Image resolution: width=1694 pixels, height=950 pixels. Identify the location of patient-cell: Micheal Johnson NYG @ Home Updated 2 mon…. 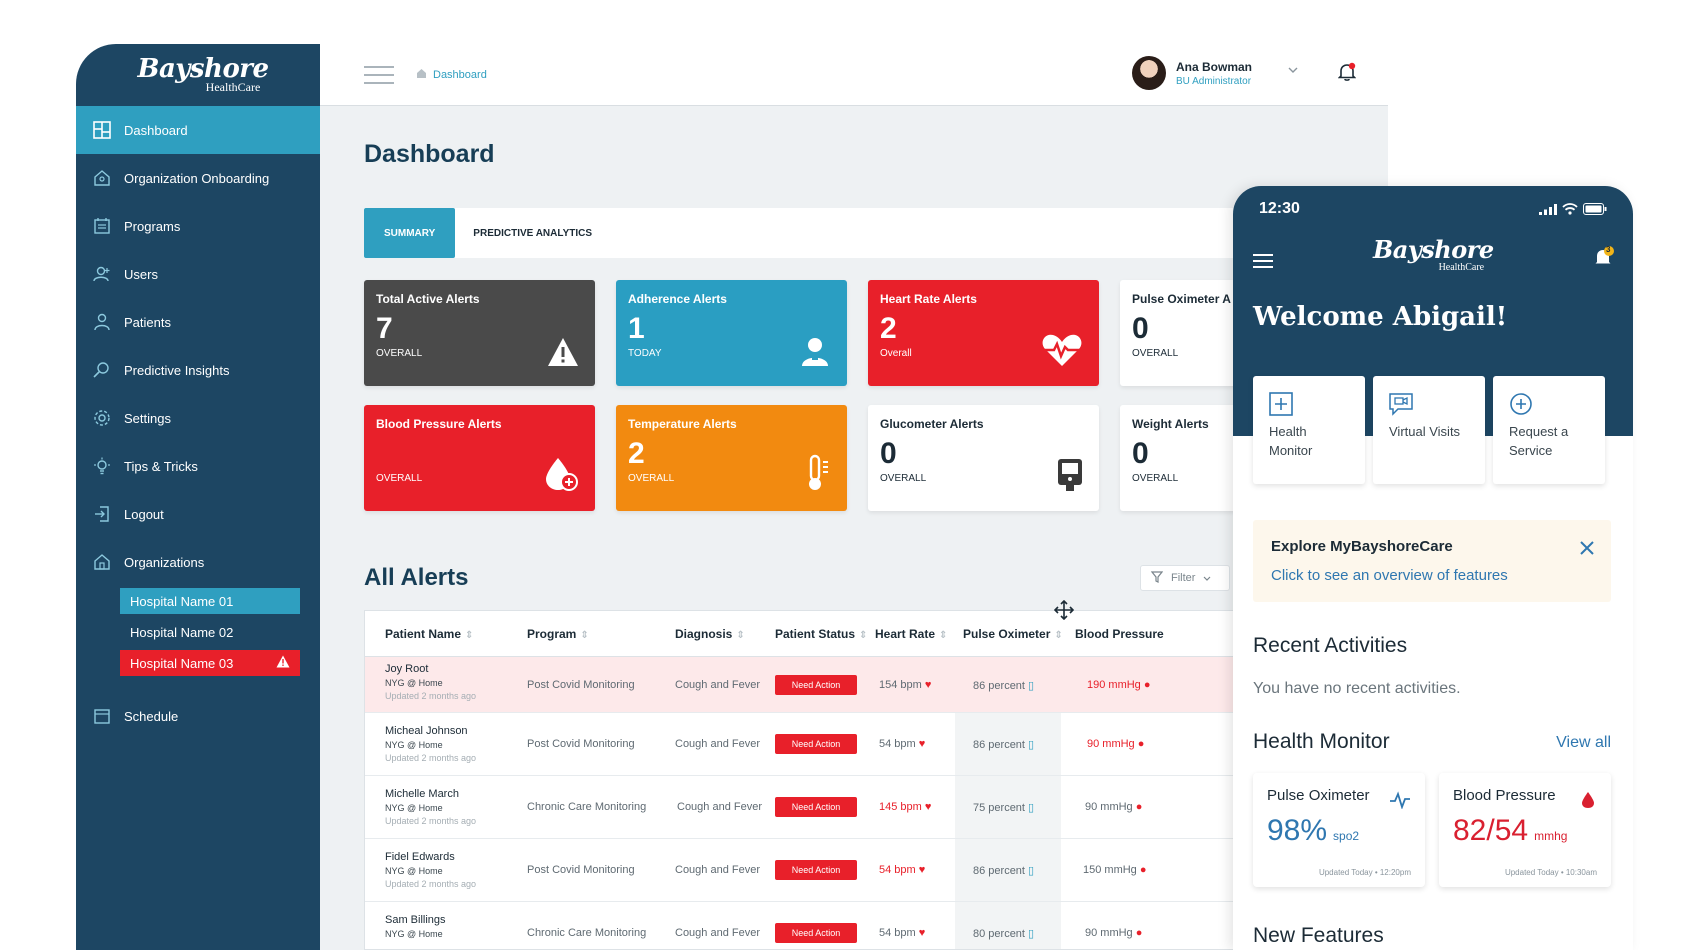
(430, 744).